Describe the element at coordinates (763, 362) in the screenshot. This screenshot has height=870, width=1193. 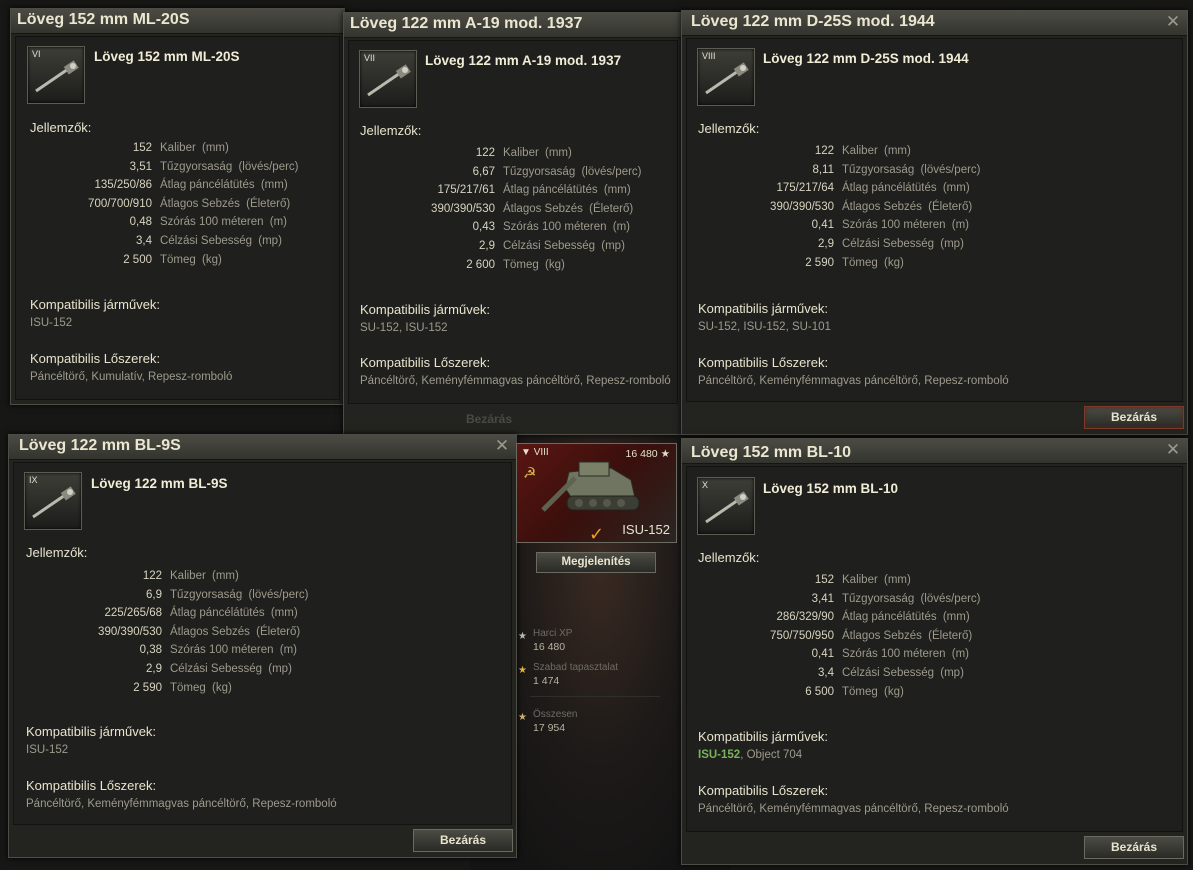
I see `compatible-ammo-label: Kompatibilis Lőszerek:` at that location.